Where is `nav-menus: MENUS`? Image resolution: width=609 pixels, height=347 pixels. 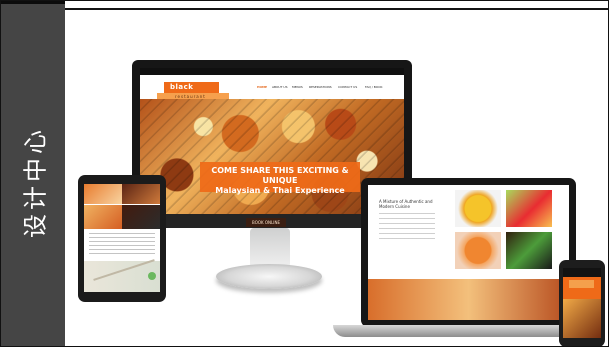
nav-menus: MENUS is located at coordinates (297, 87).